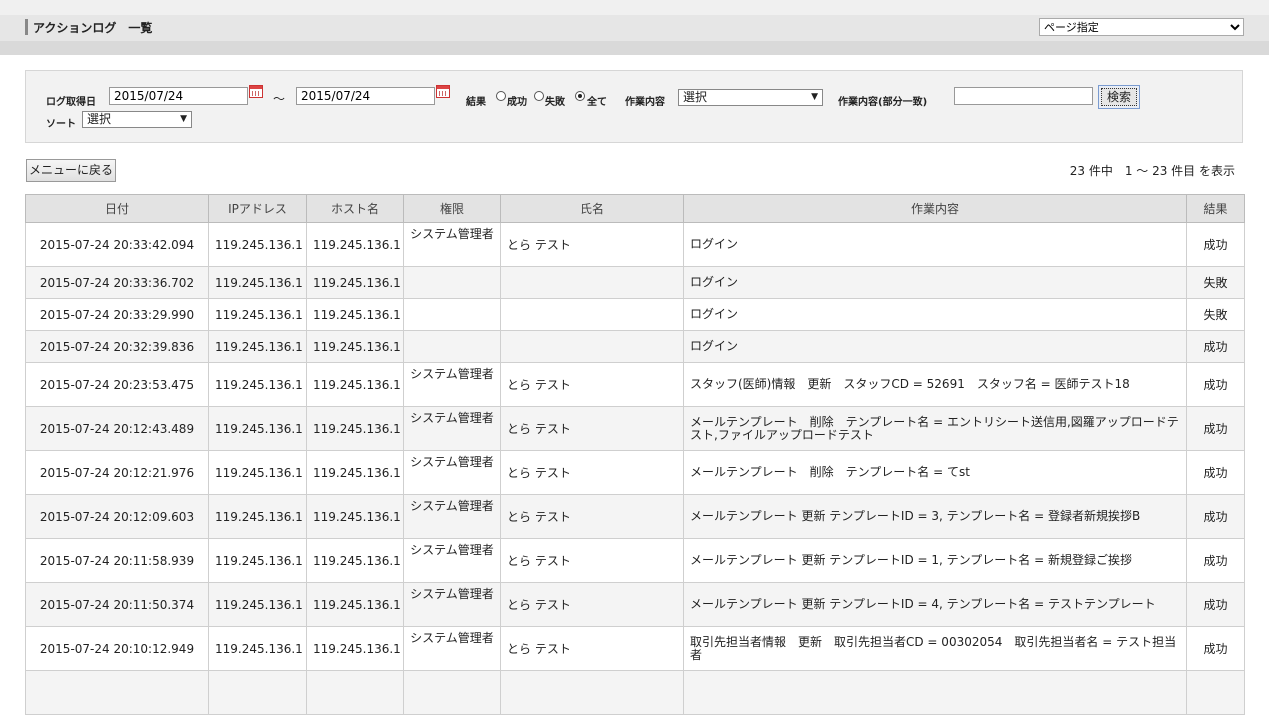 Image resolution: width=1269 pixels, height=715 pixels. Describe the element at coordinates (1215, 208) in the screenshot. I see `col-header-result: 結果` at that location.